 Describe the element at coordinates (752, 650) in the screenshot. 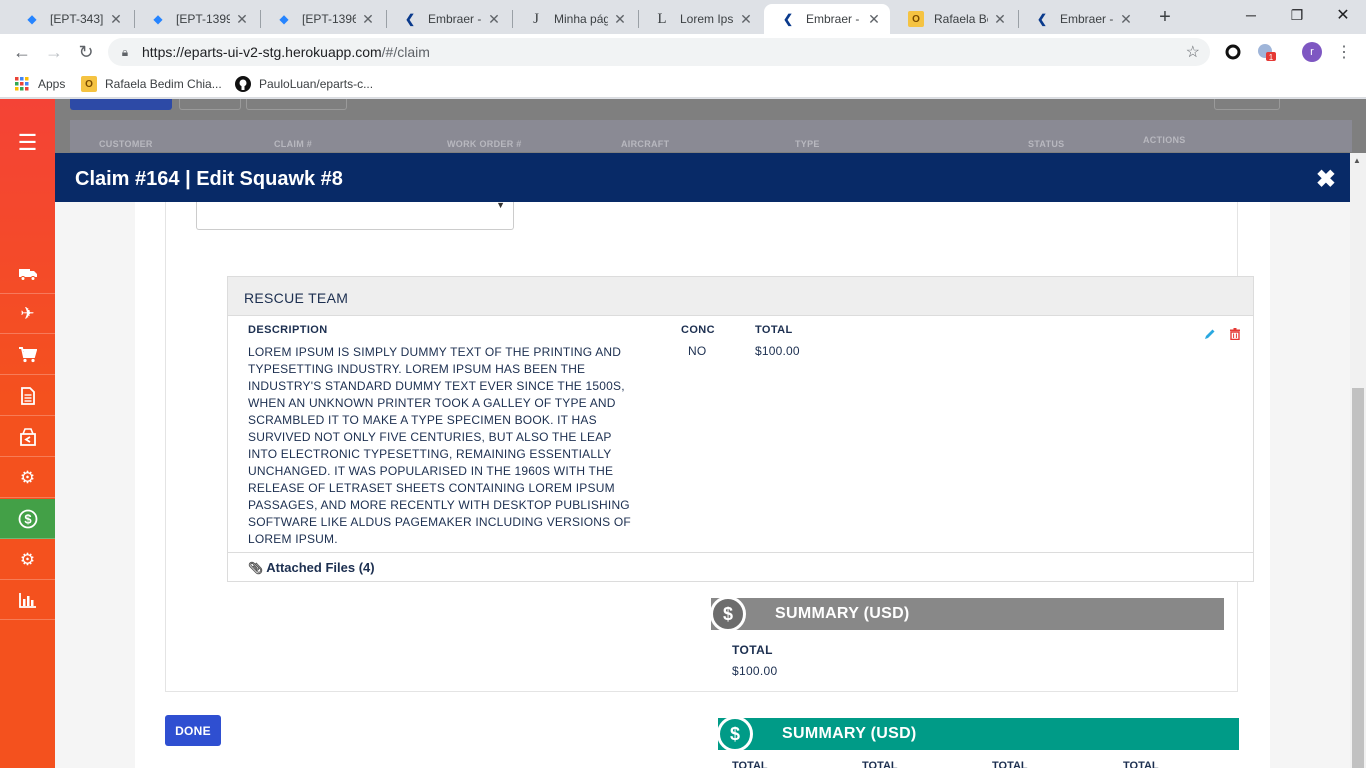

I see `summary-total-label: TOTAL` at that location.